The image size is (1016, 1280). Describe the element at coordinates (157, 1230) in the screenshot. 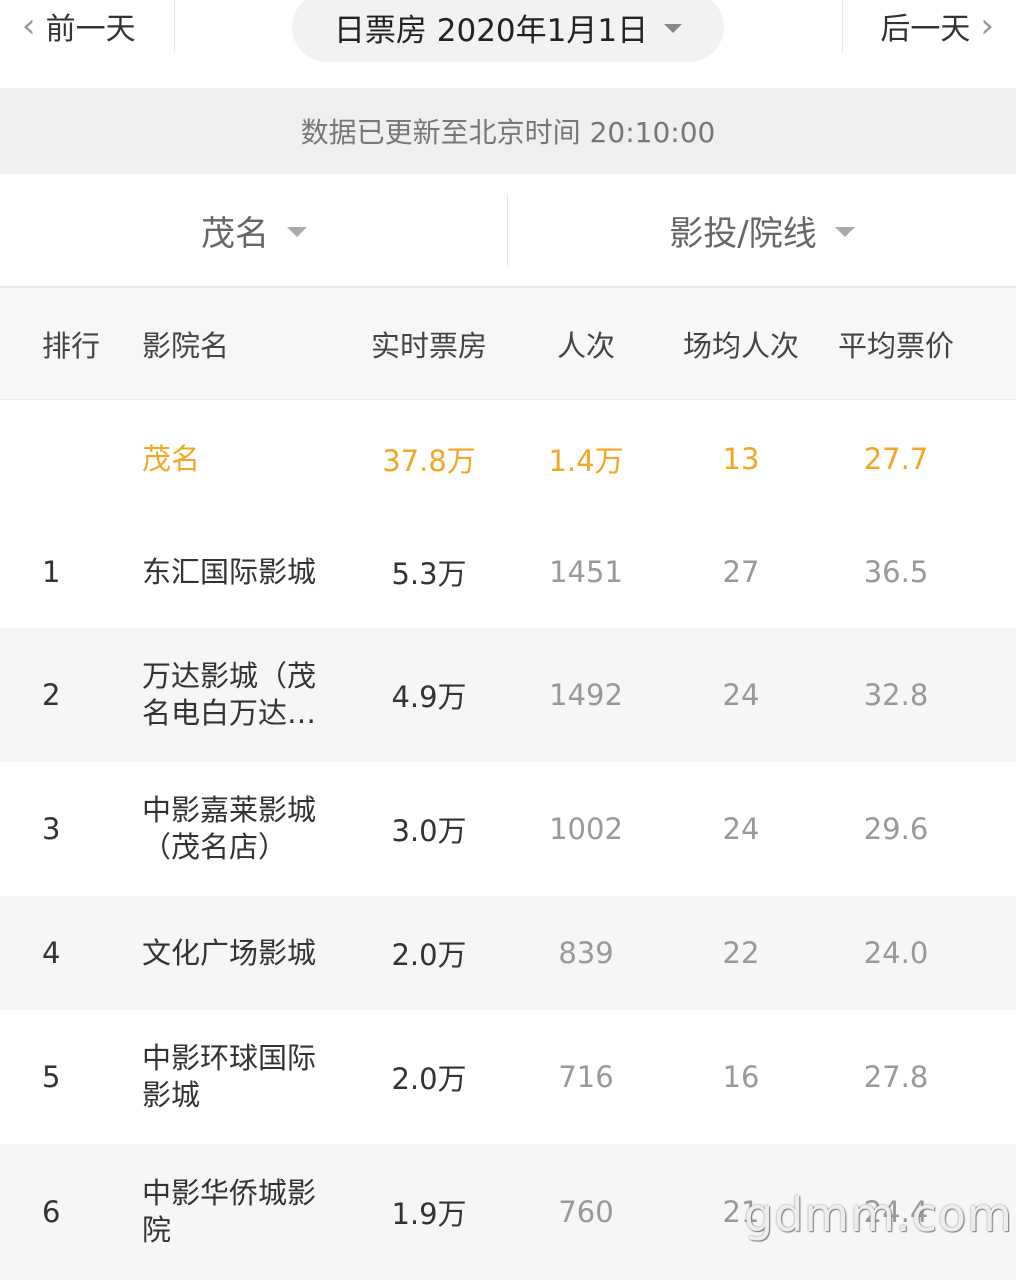

I see `cinema-name-line: 院` at that location.